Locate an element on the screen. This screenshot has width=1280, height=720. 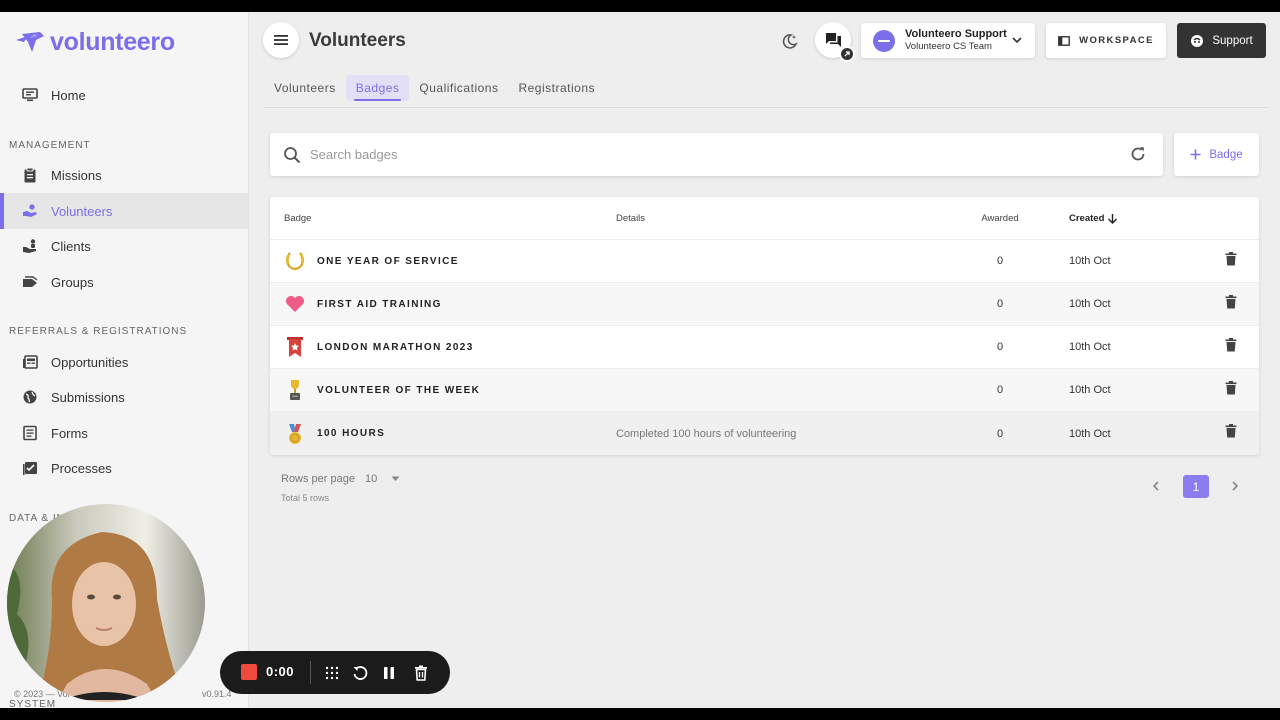
badge-cell: VOLUNTEER OF THE WEEK is located at coordinates (382, 390).